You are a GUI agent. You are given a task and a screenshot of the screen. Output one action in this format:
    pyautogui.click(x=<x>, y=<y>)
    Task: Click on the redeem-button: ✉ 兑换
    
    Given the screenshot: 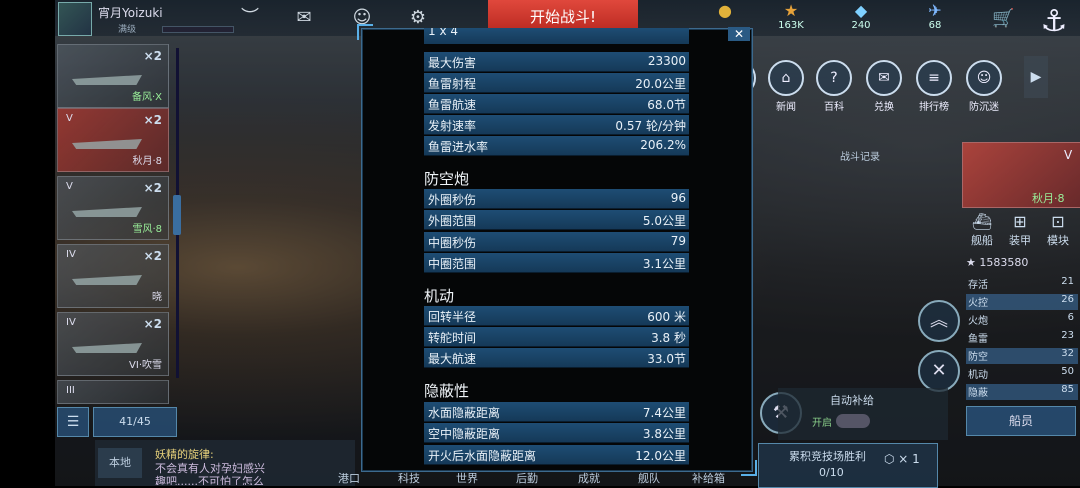 What is the action you would take?
    pyautogui.click(x=884, y=86)
    